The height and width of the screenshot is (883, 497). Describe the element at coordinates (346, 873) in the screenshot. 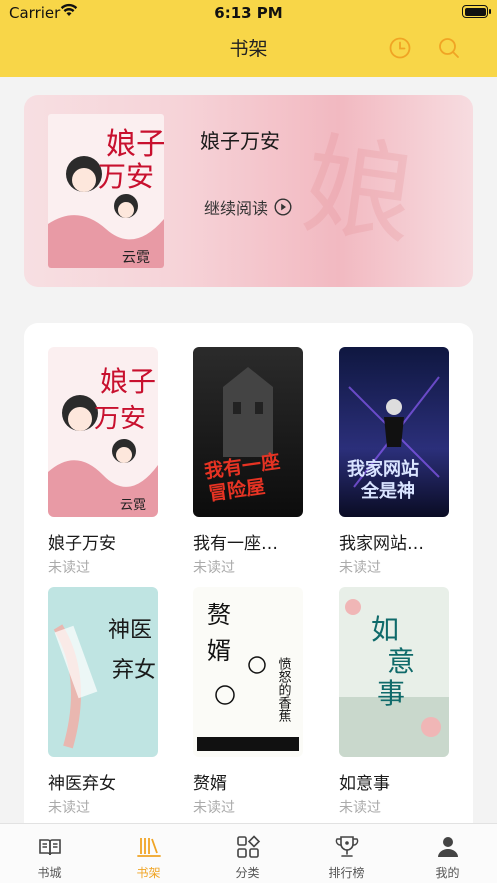

I see `tab-label: 排行榜` at that location.